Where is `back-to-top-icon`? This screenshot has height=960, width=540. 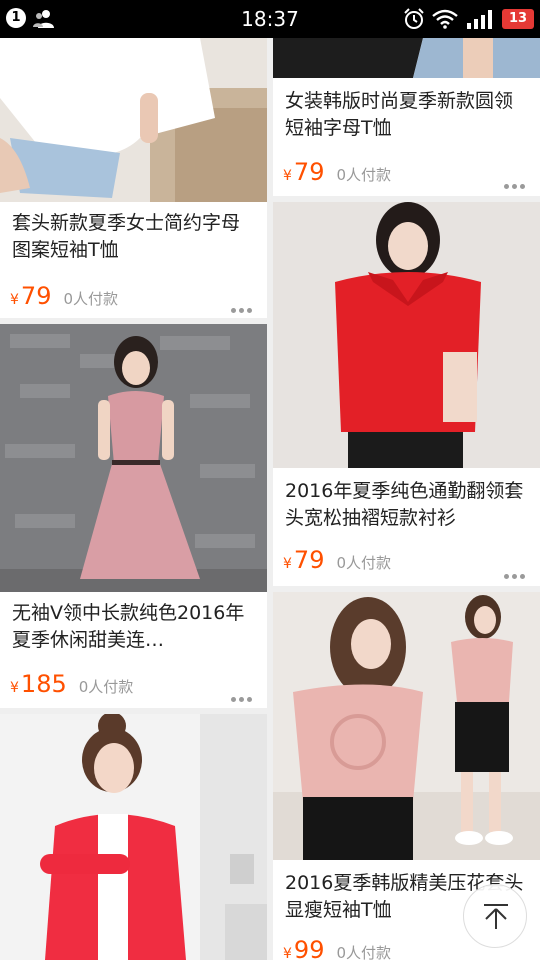
back-to-top-icon is located at coordinates (496, 916).